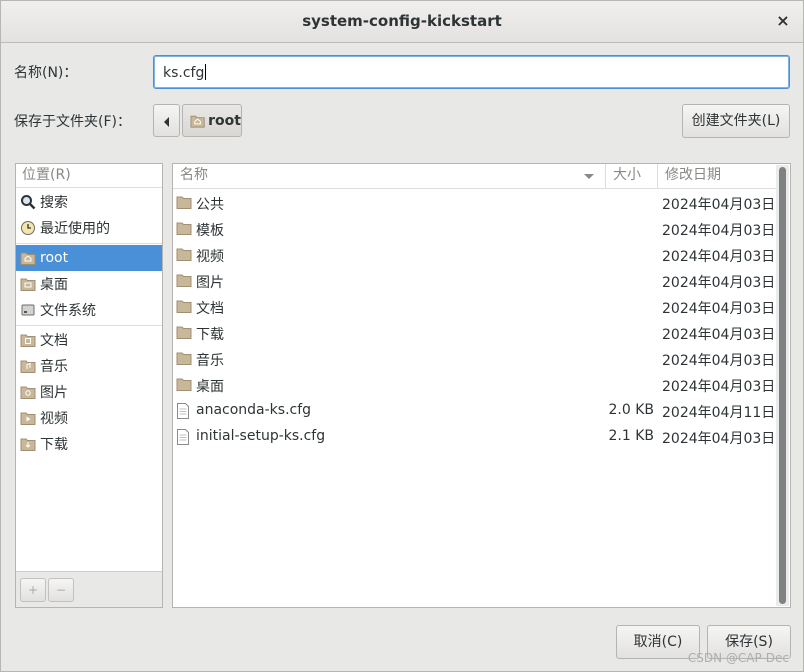 The image size is (804, 672). I want to click on place-filesystem: 文件系统, so click(89, 310).